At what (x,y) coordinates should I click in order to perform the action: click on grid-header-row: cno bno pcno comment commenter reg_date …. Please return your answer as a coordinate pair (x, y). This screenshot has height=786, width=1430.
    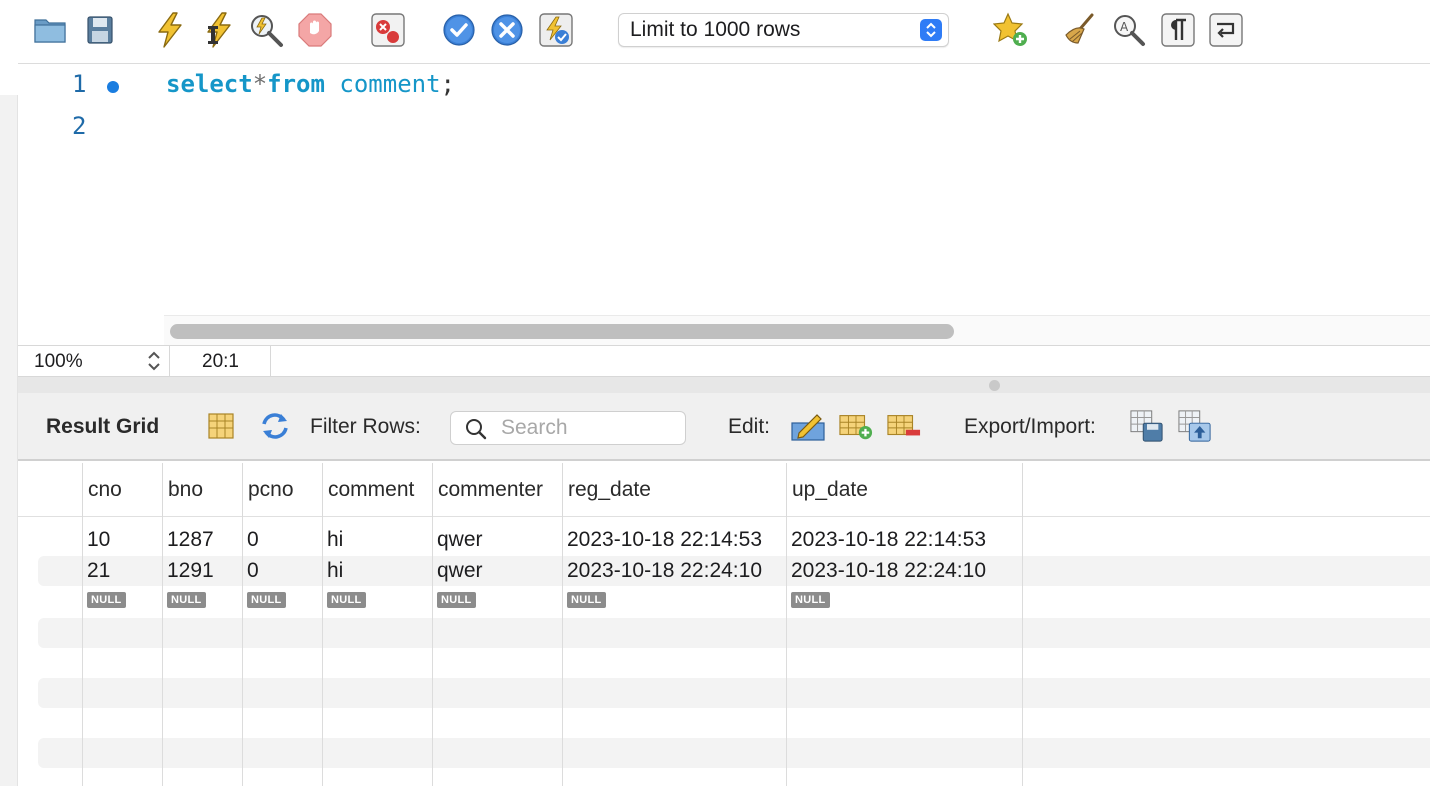
    Looking at the image, I should click on (724, 490).